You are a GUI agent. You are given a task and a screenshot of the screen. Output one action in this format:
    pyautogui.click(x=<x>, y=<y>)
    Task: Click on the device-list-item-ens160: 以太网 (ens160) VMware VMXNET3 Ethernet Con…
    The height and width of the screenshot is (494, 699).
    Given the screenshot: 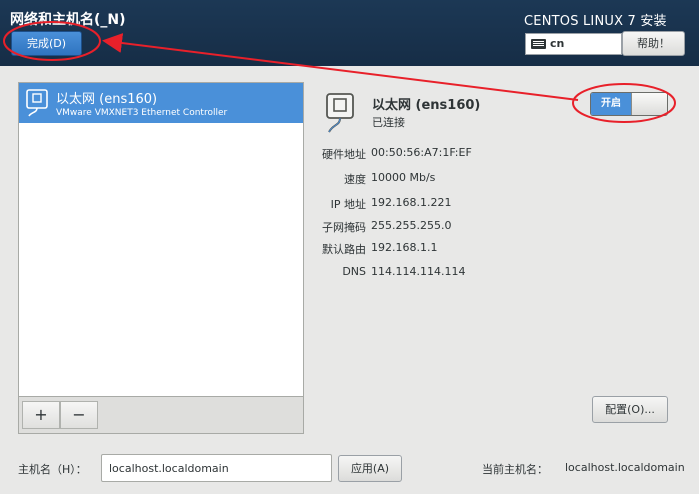 What is the action you would take?
    pyautogui.click(x=161, y=103)
    